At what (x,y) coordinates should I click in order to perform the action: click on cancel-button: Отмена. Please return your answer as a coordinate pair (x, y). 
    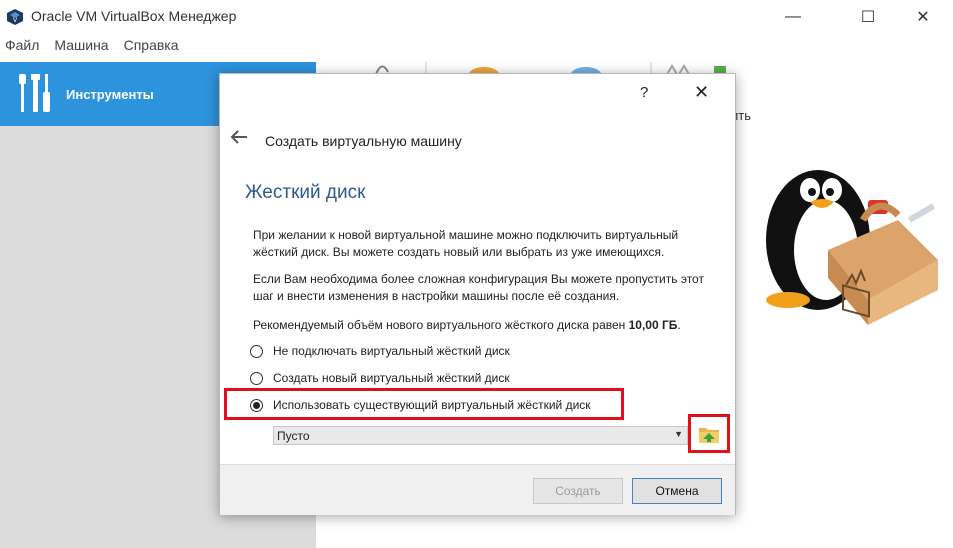
    Looking at the image, I should click on (677, 491).